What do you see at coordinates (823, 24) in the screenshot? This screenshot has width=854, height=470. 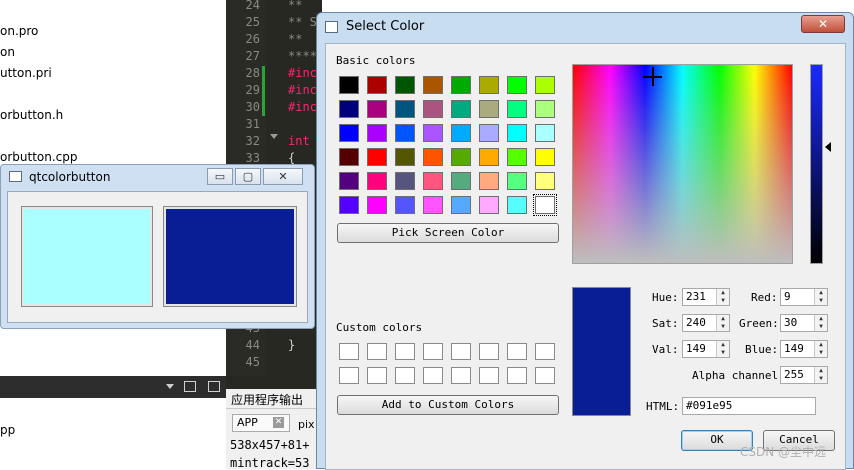 I see `close-icon: ✕` at bounding box center [823, 24].